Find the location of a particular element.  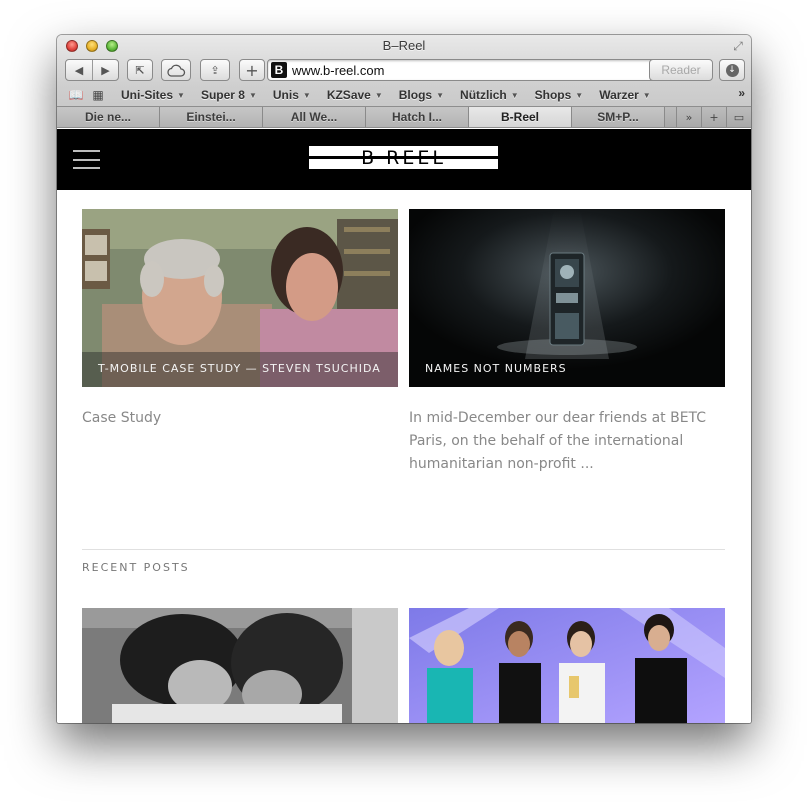

share-icon: ⇪ is located at coordinates (215, 70).